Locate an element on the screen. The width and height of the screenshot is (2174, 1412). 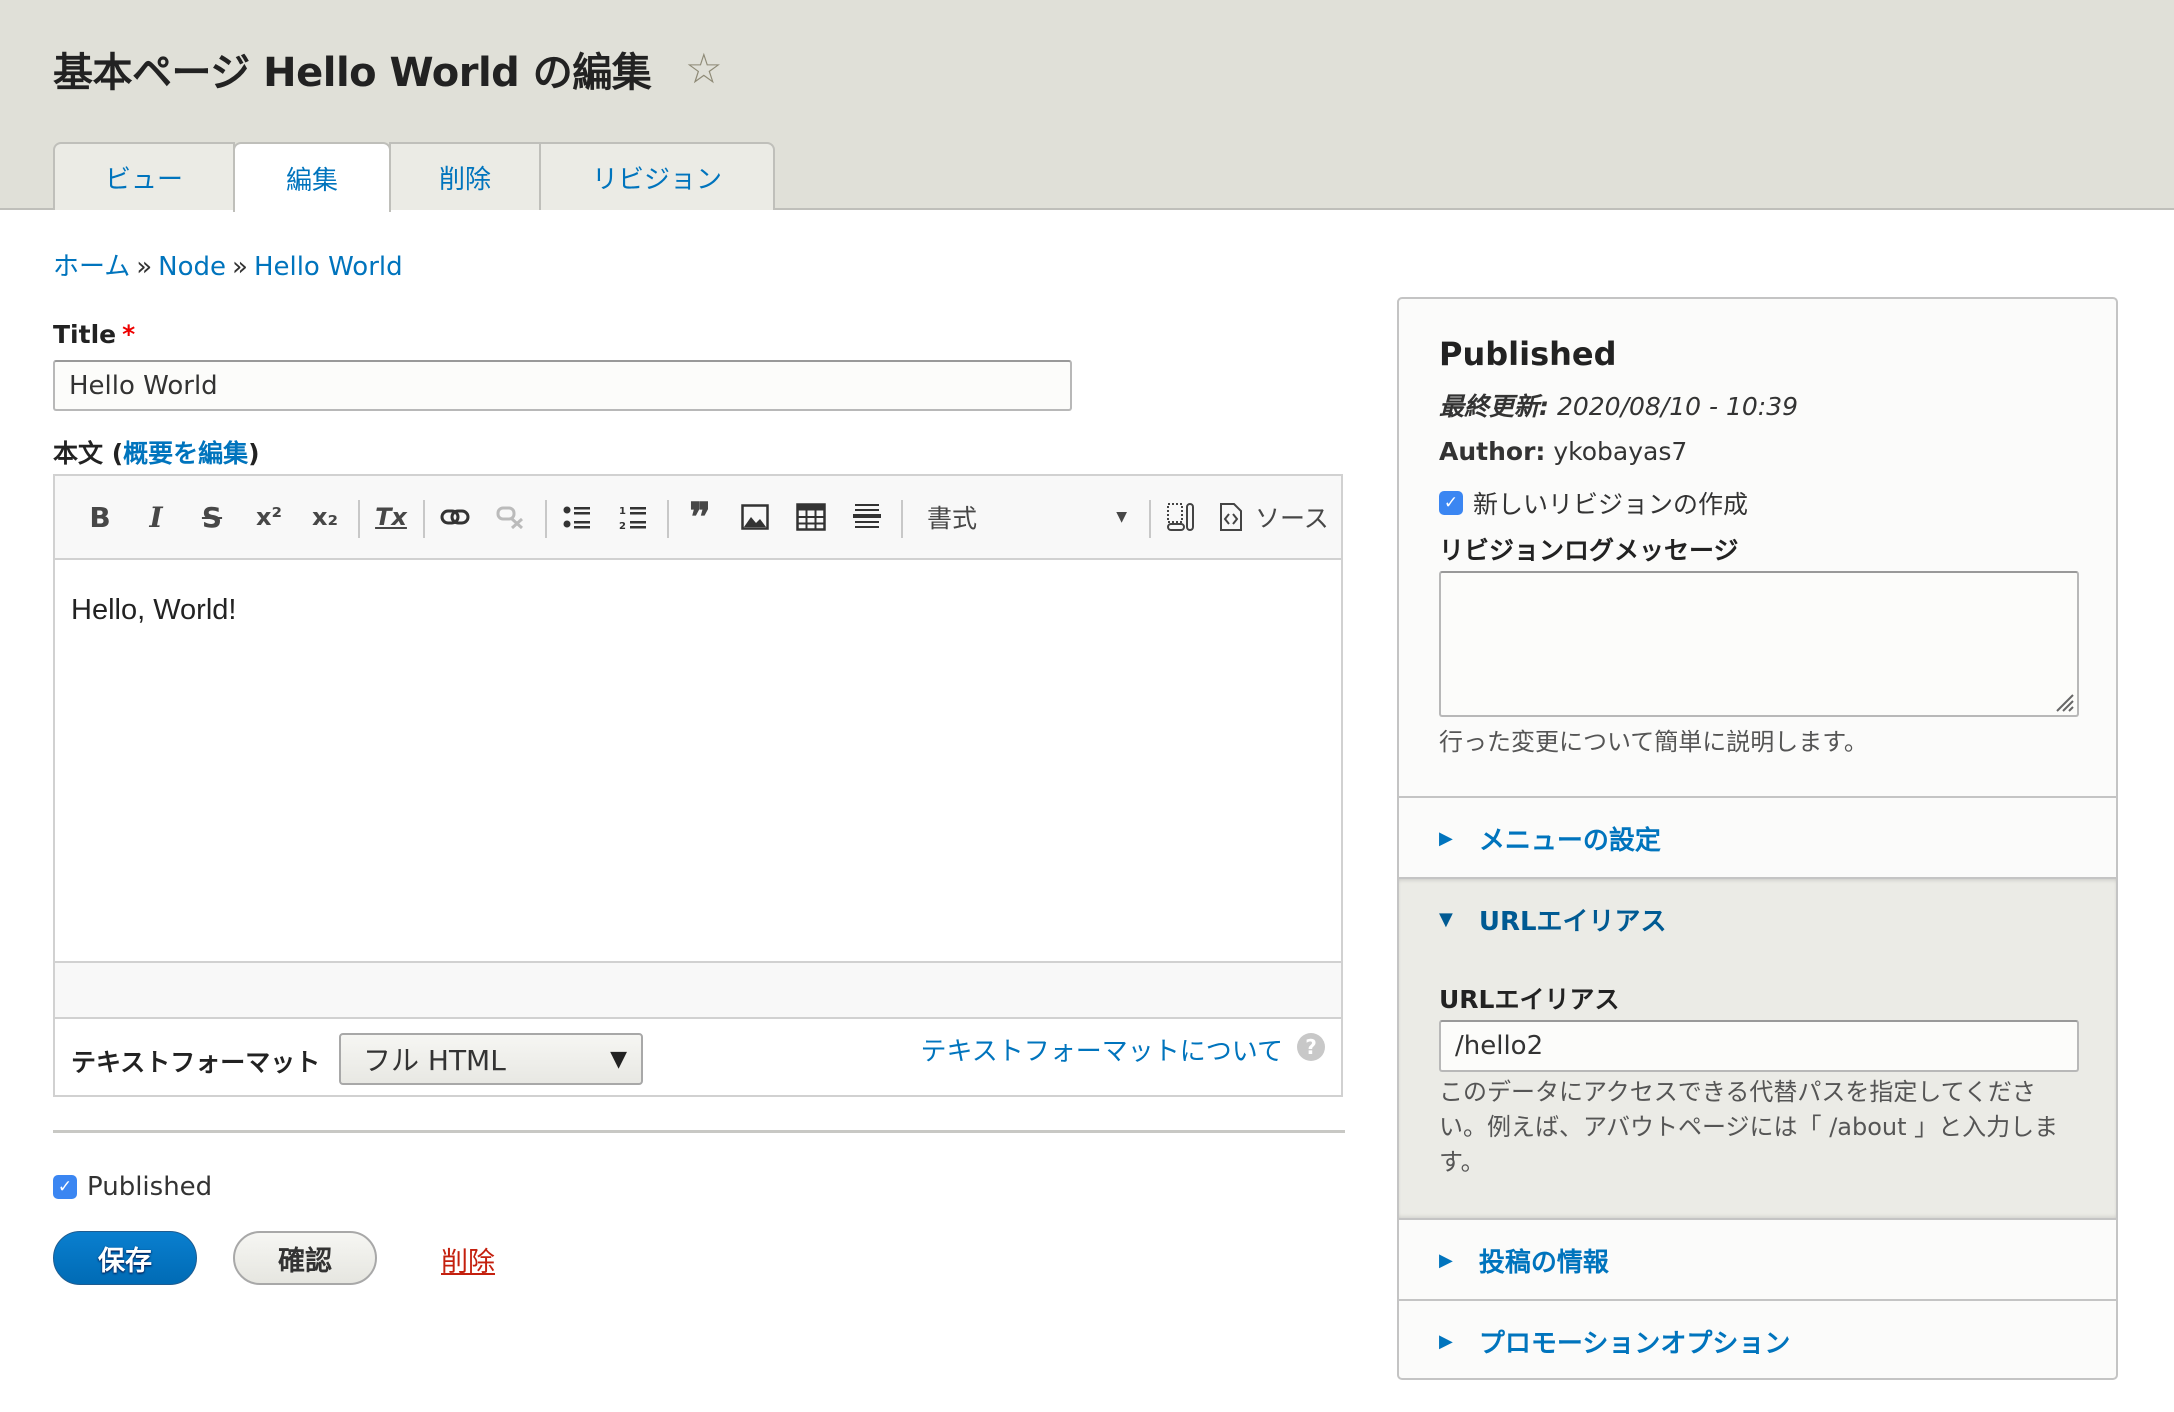
resize-handle-icon is located at coordinates (2064, 702).